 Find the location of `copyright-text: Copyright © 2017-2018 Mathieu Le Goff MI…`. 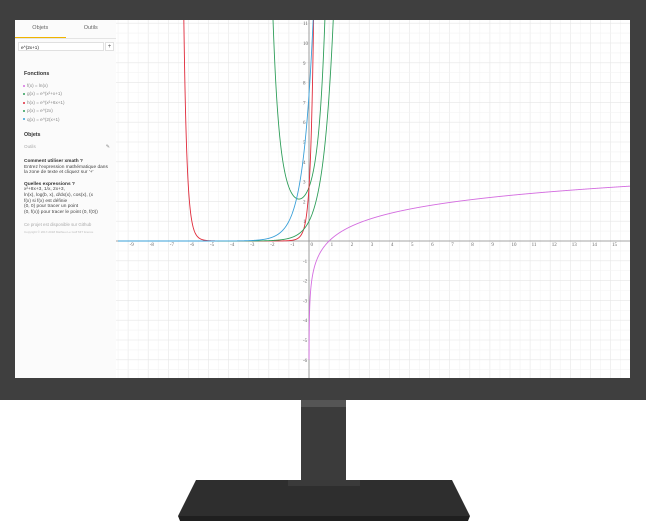

copyright-text: Copyright © 2017-2018 Mathieu Le Goff MI… is located at coordinates (59, 232).